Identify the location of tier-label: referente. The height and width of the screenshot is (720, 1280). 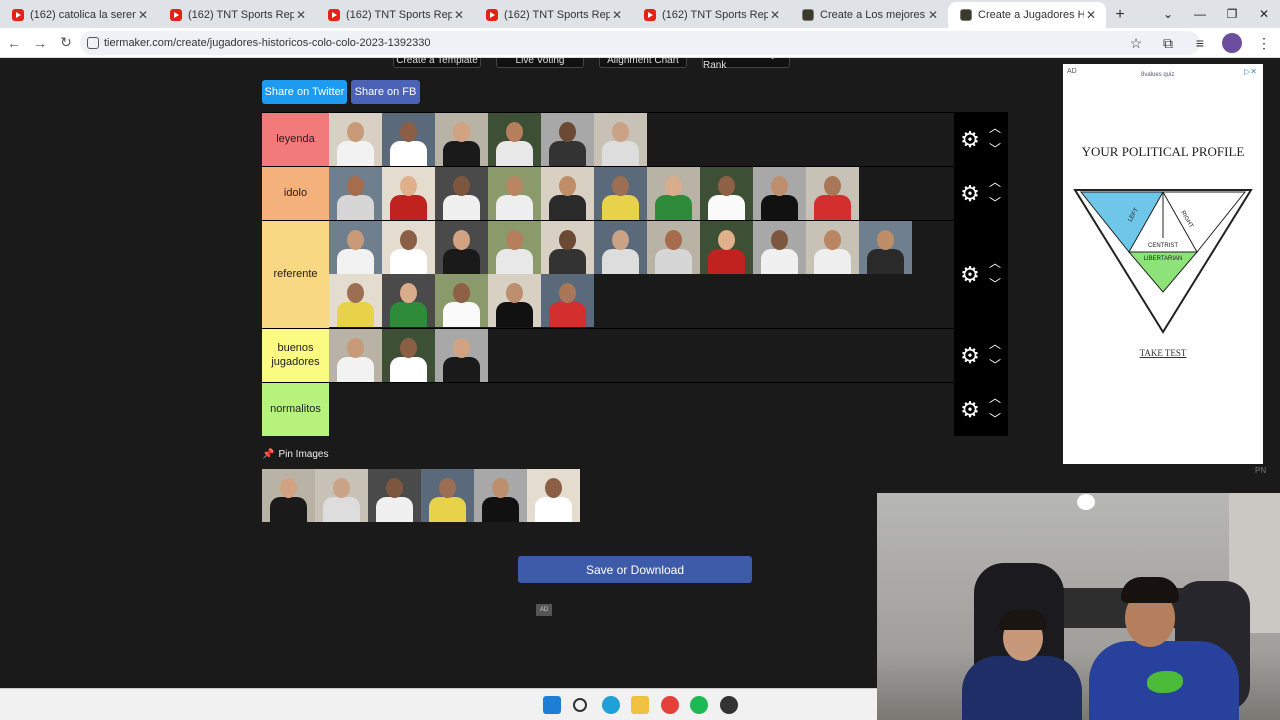
(295, 274).